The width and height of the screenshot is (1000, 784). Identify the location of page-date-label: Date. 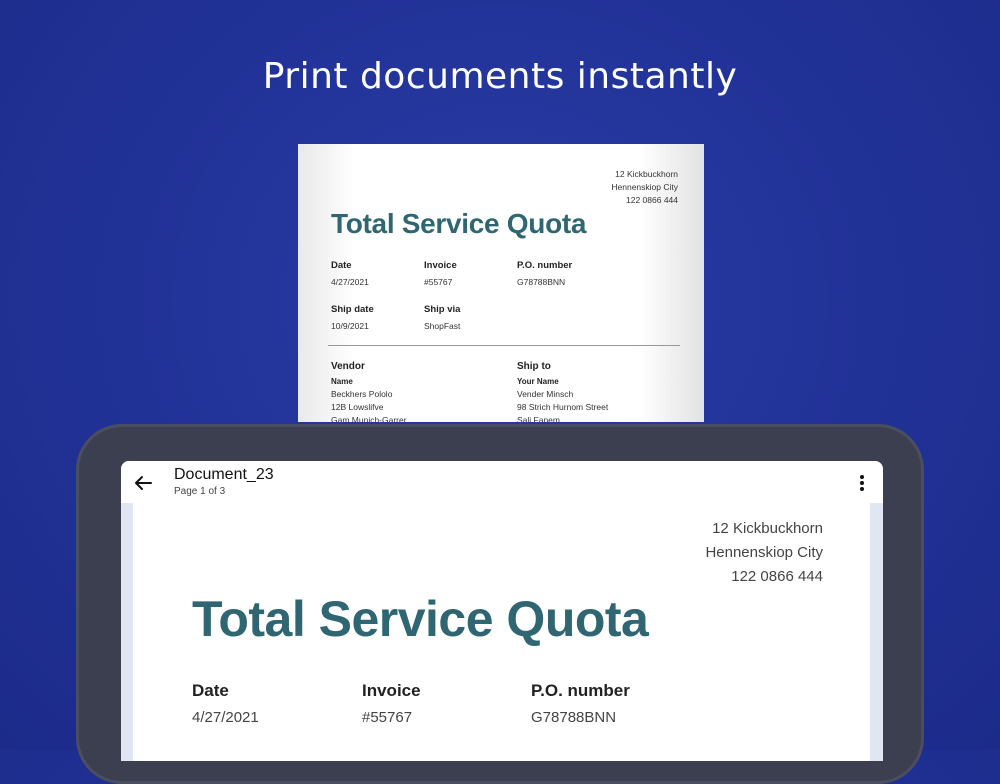
(210, 690).